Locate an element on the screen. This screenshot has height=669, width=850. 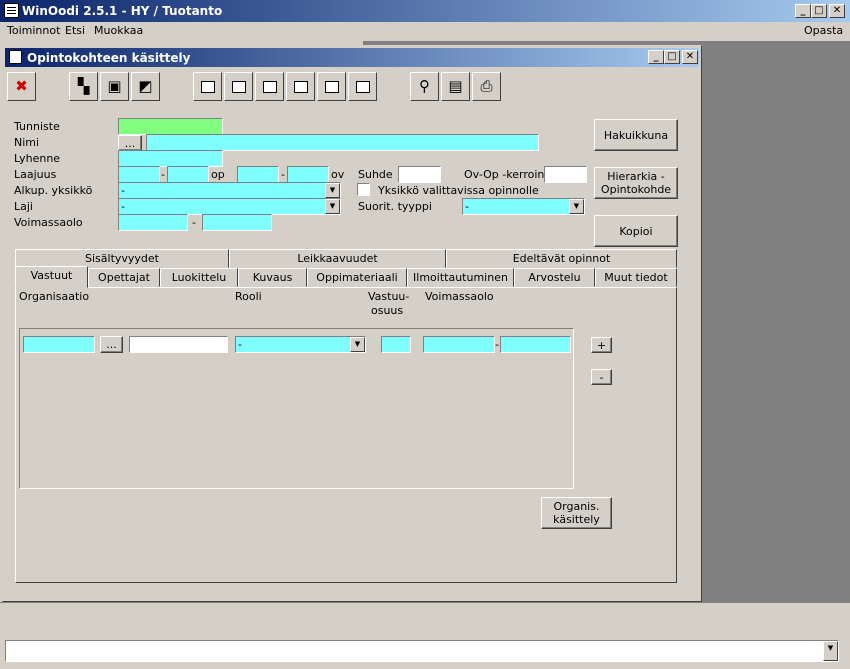
tunniste-input is located at coordinates (170, 126).